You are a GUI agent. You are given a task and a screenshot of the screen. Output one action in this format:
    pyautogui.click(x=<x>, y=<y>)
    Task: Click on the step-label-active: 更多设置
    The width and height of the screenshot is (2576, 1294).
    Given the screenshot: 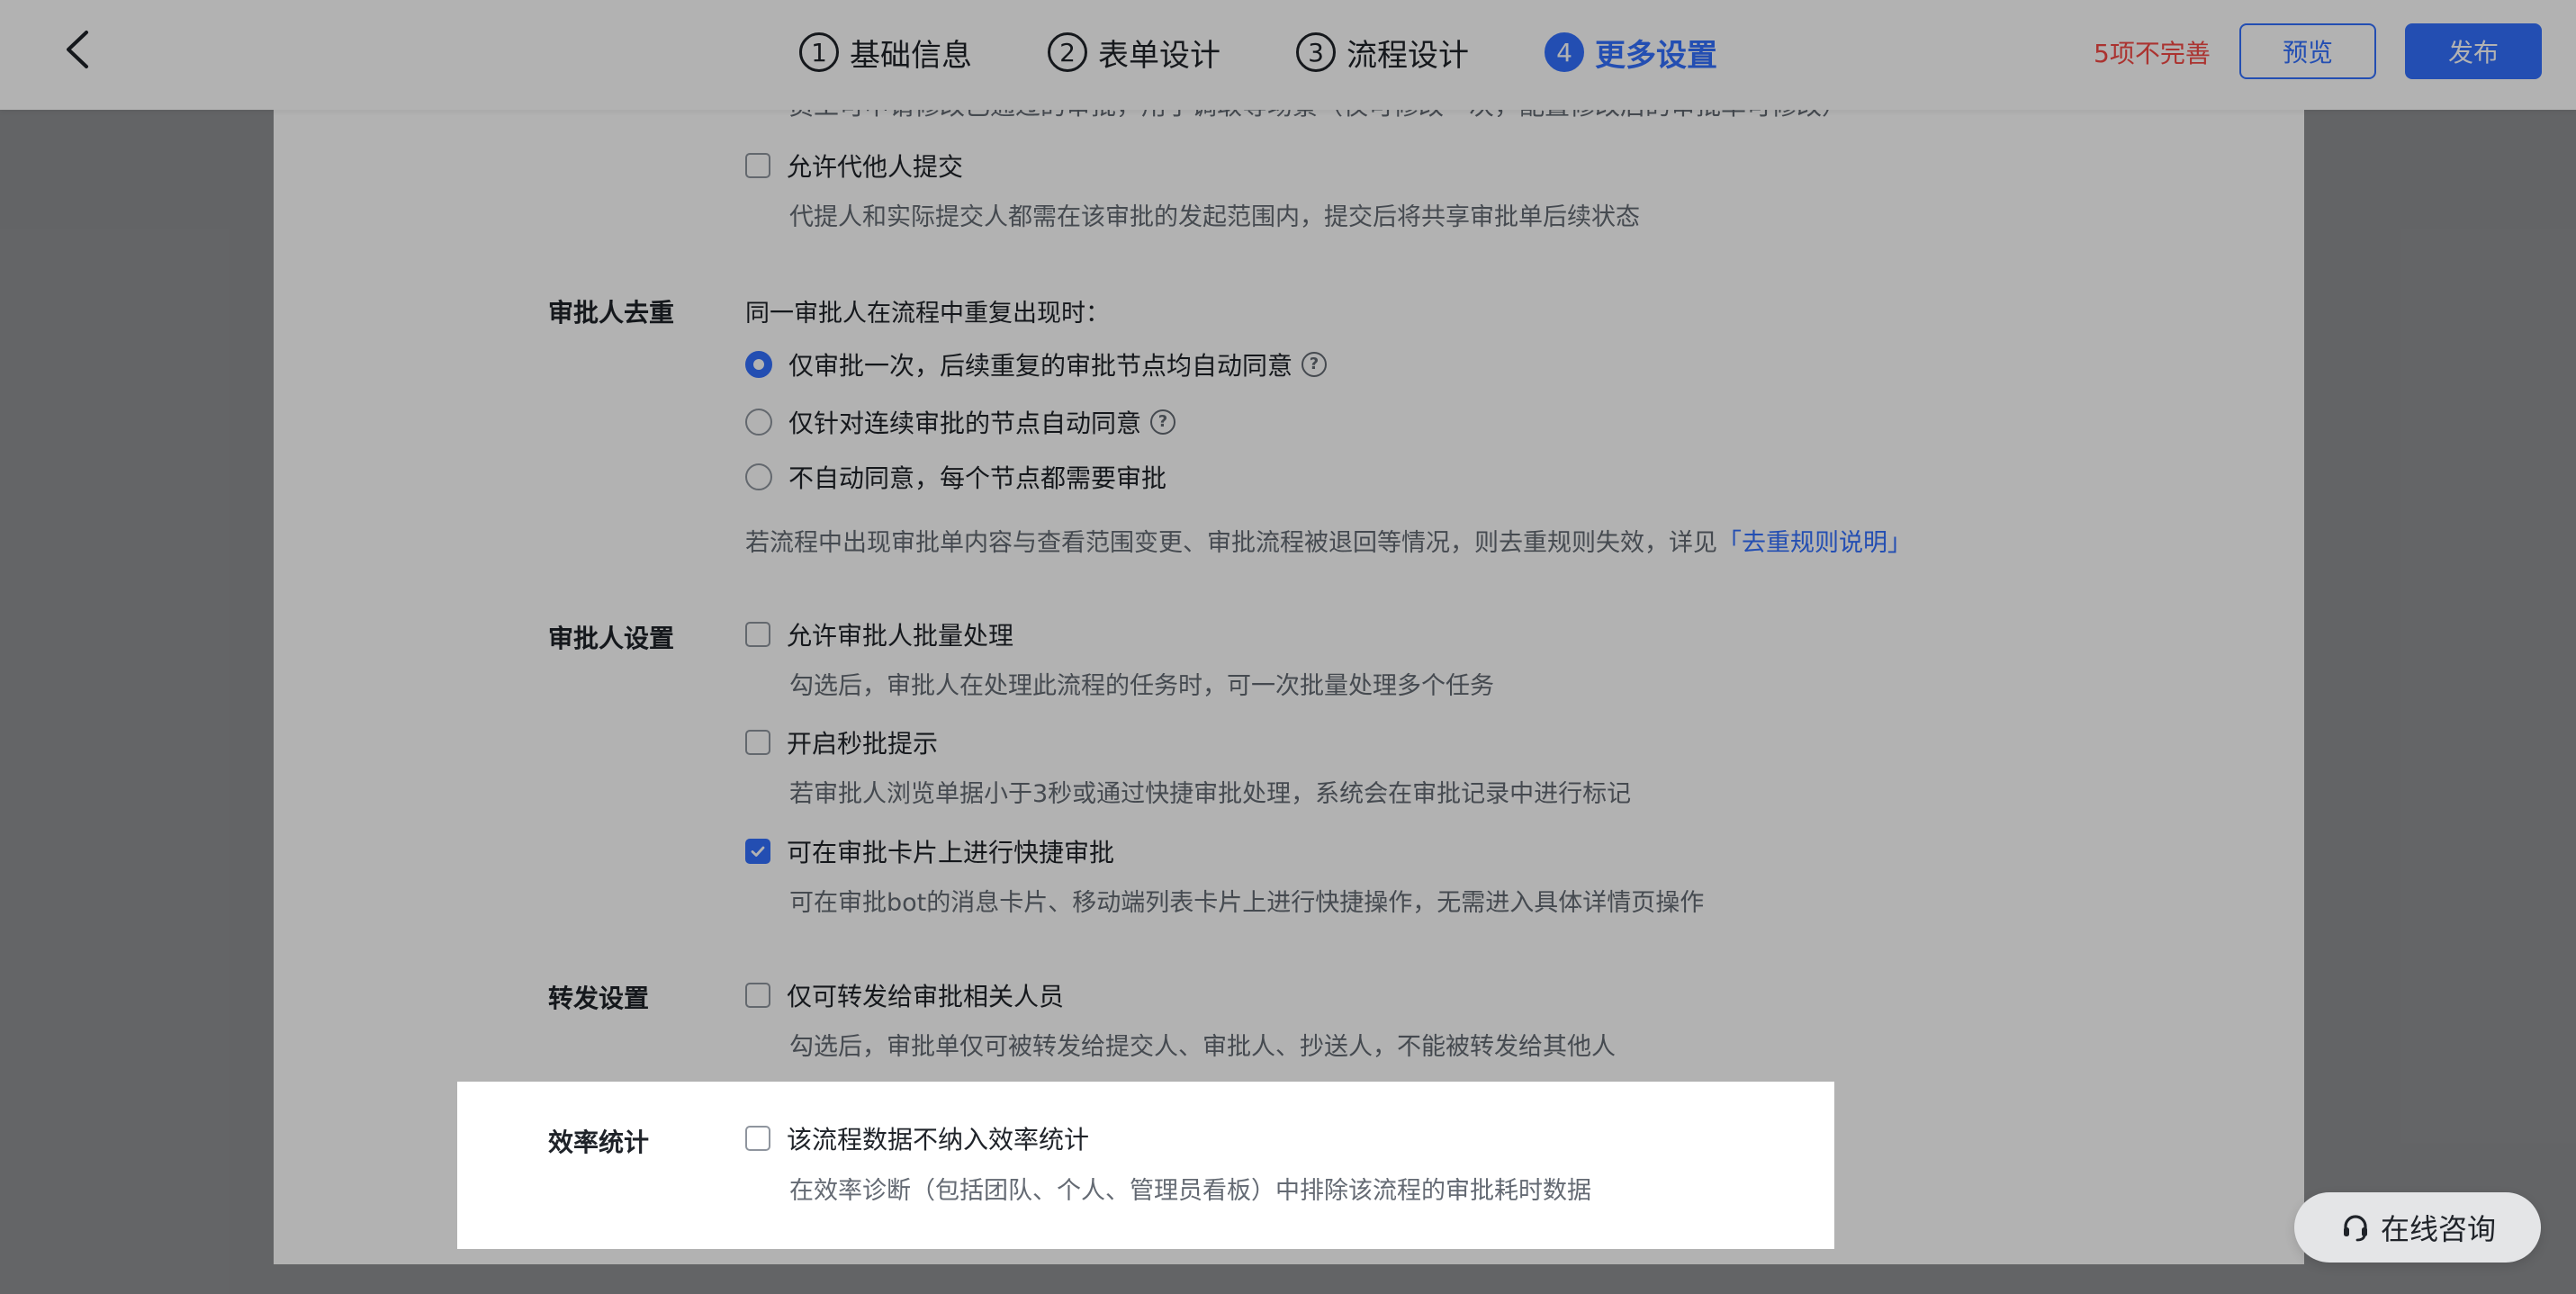 What is the action you would take?
    pyautogui.click(x=1656, y=55)
    